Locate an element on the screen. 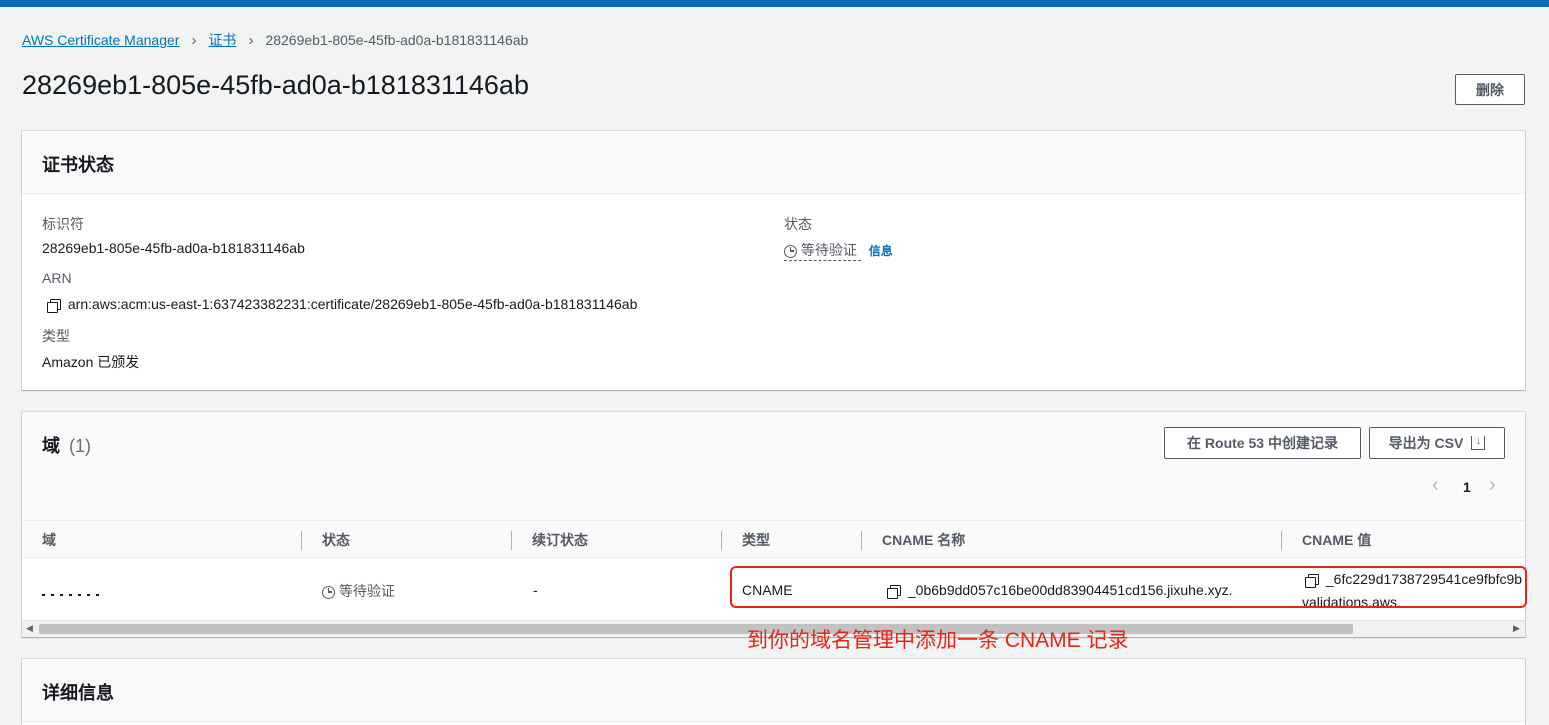 This screenshot has height=725, width=1549. download-icon: ↓ is located at coordinates (1478, 443).